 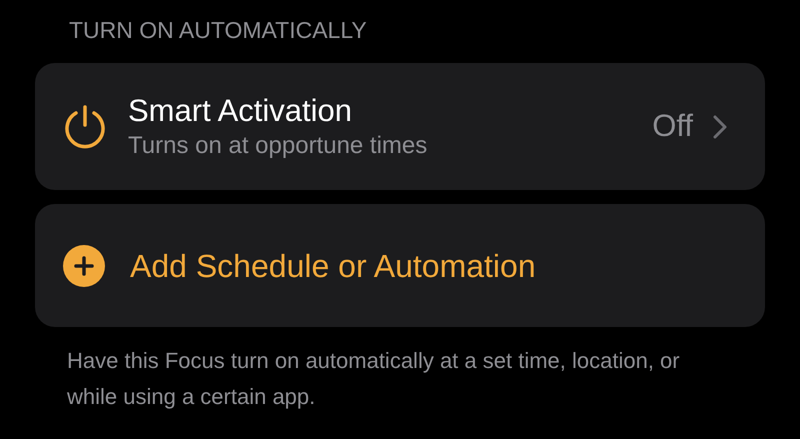 I want to click on row-title: Smart Activation, so click(x=240, y=111).